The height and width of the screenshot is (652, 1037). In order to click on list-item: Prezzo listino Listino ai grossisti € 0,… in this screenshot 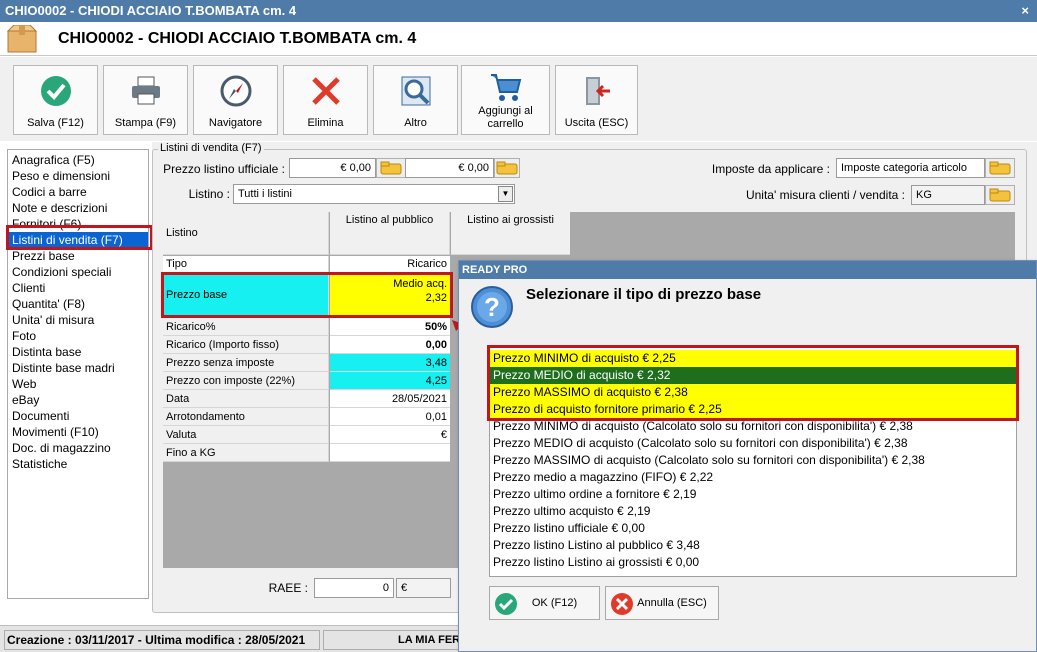, I will do `click(753, 562)`.